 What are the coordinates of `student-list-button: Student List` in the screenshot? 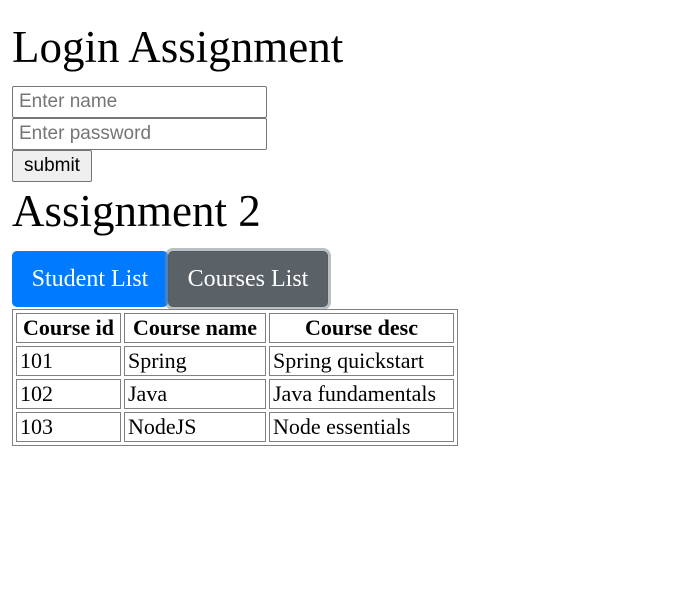 It's located at (90, 279).